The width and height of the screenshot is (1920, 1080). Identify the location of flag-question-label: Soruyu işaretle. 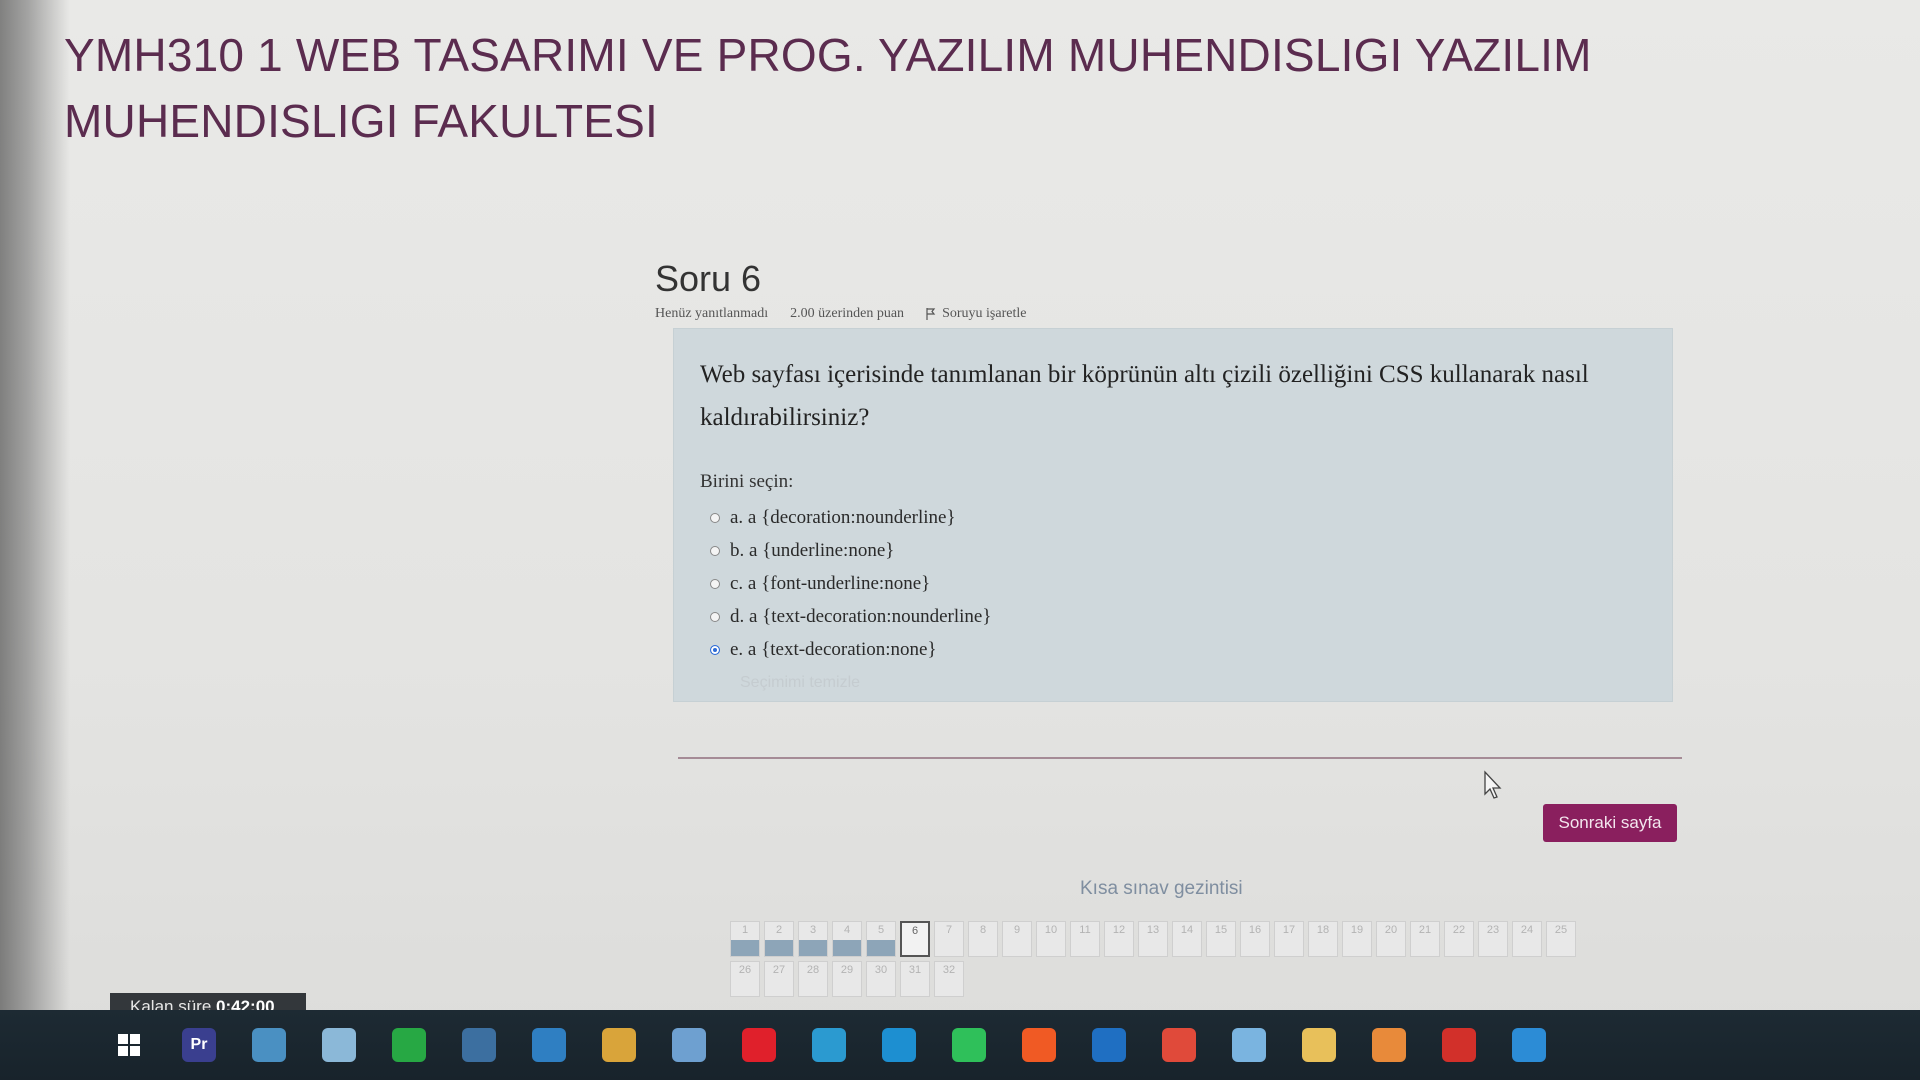
(984, 313).